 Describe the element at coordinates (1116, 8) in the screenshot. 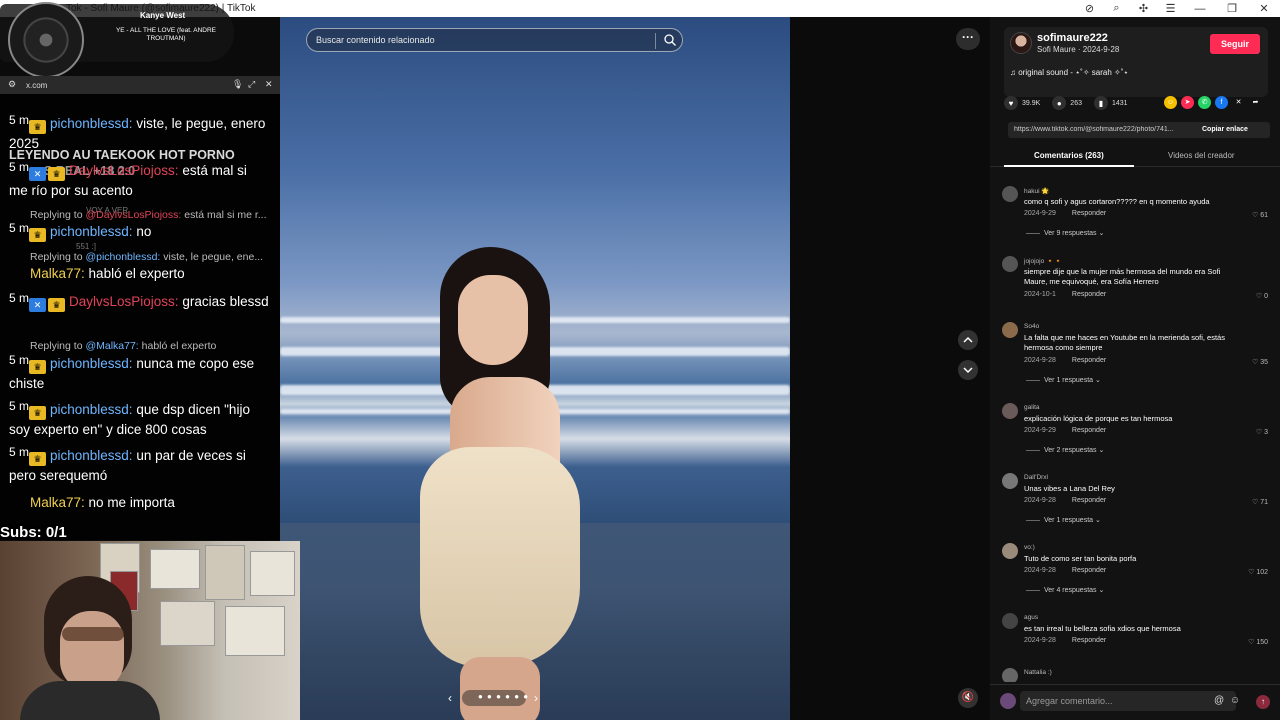

I see `zoom-icon: ⌕` at that location.